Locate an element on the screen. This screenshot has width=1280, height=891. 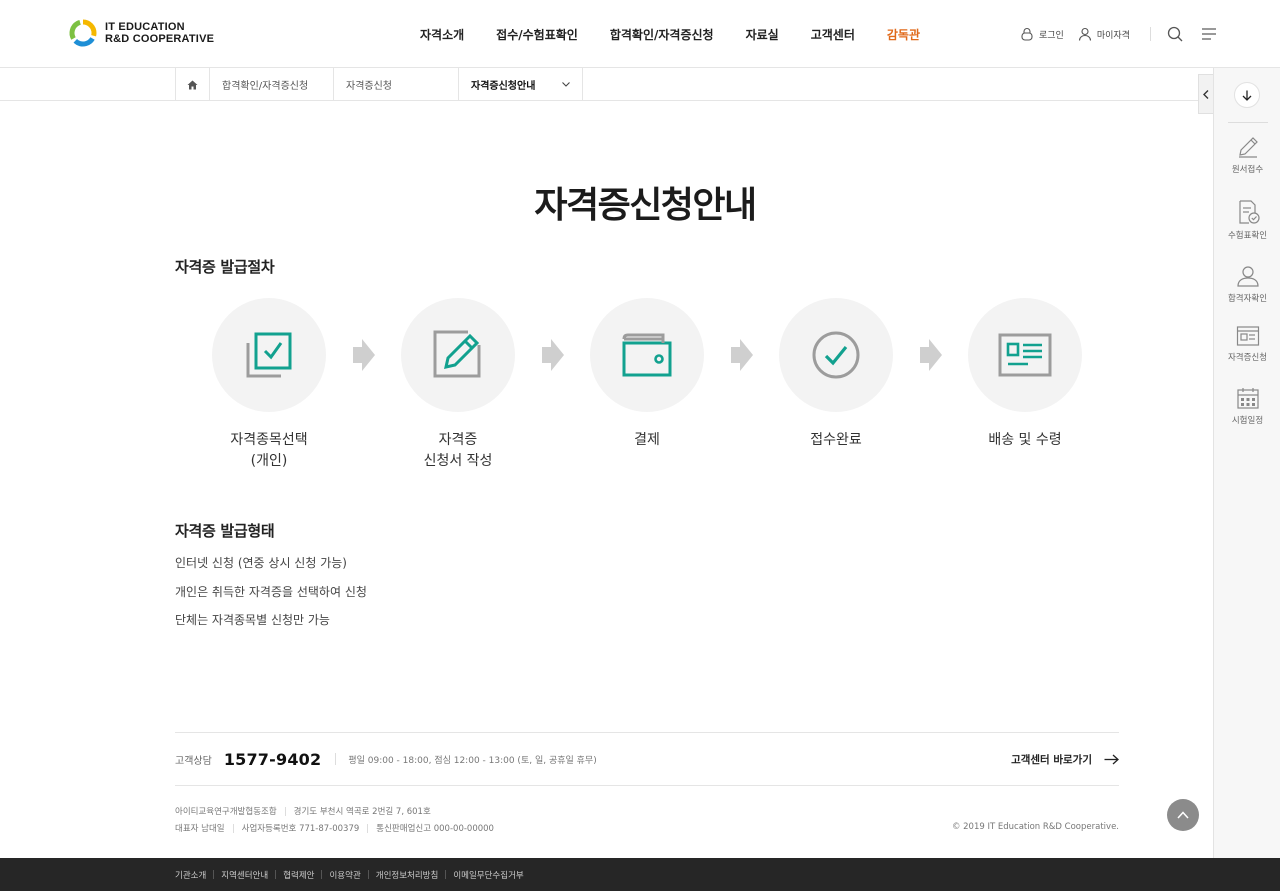
chevron-left-icon is located at coordinates (1206, 94).